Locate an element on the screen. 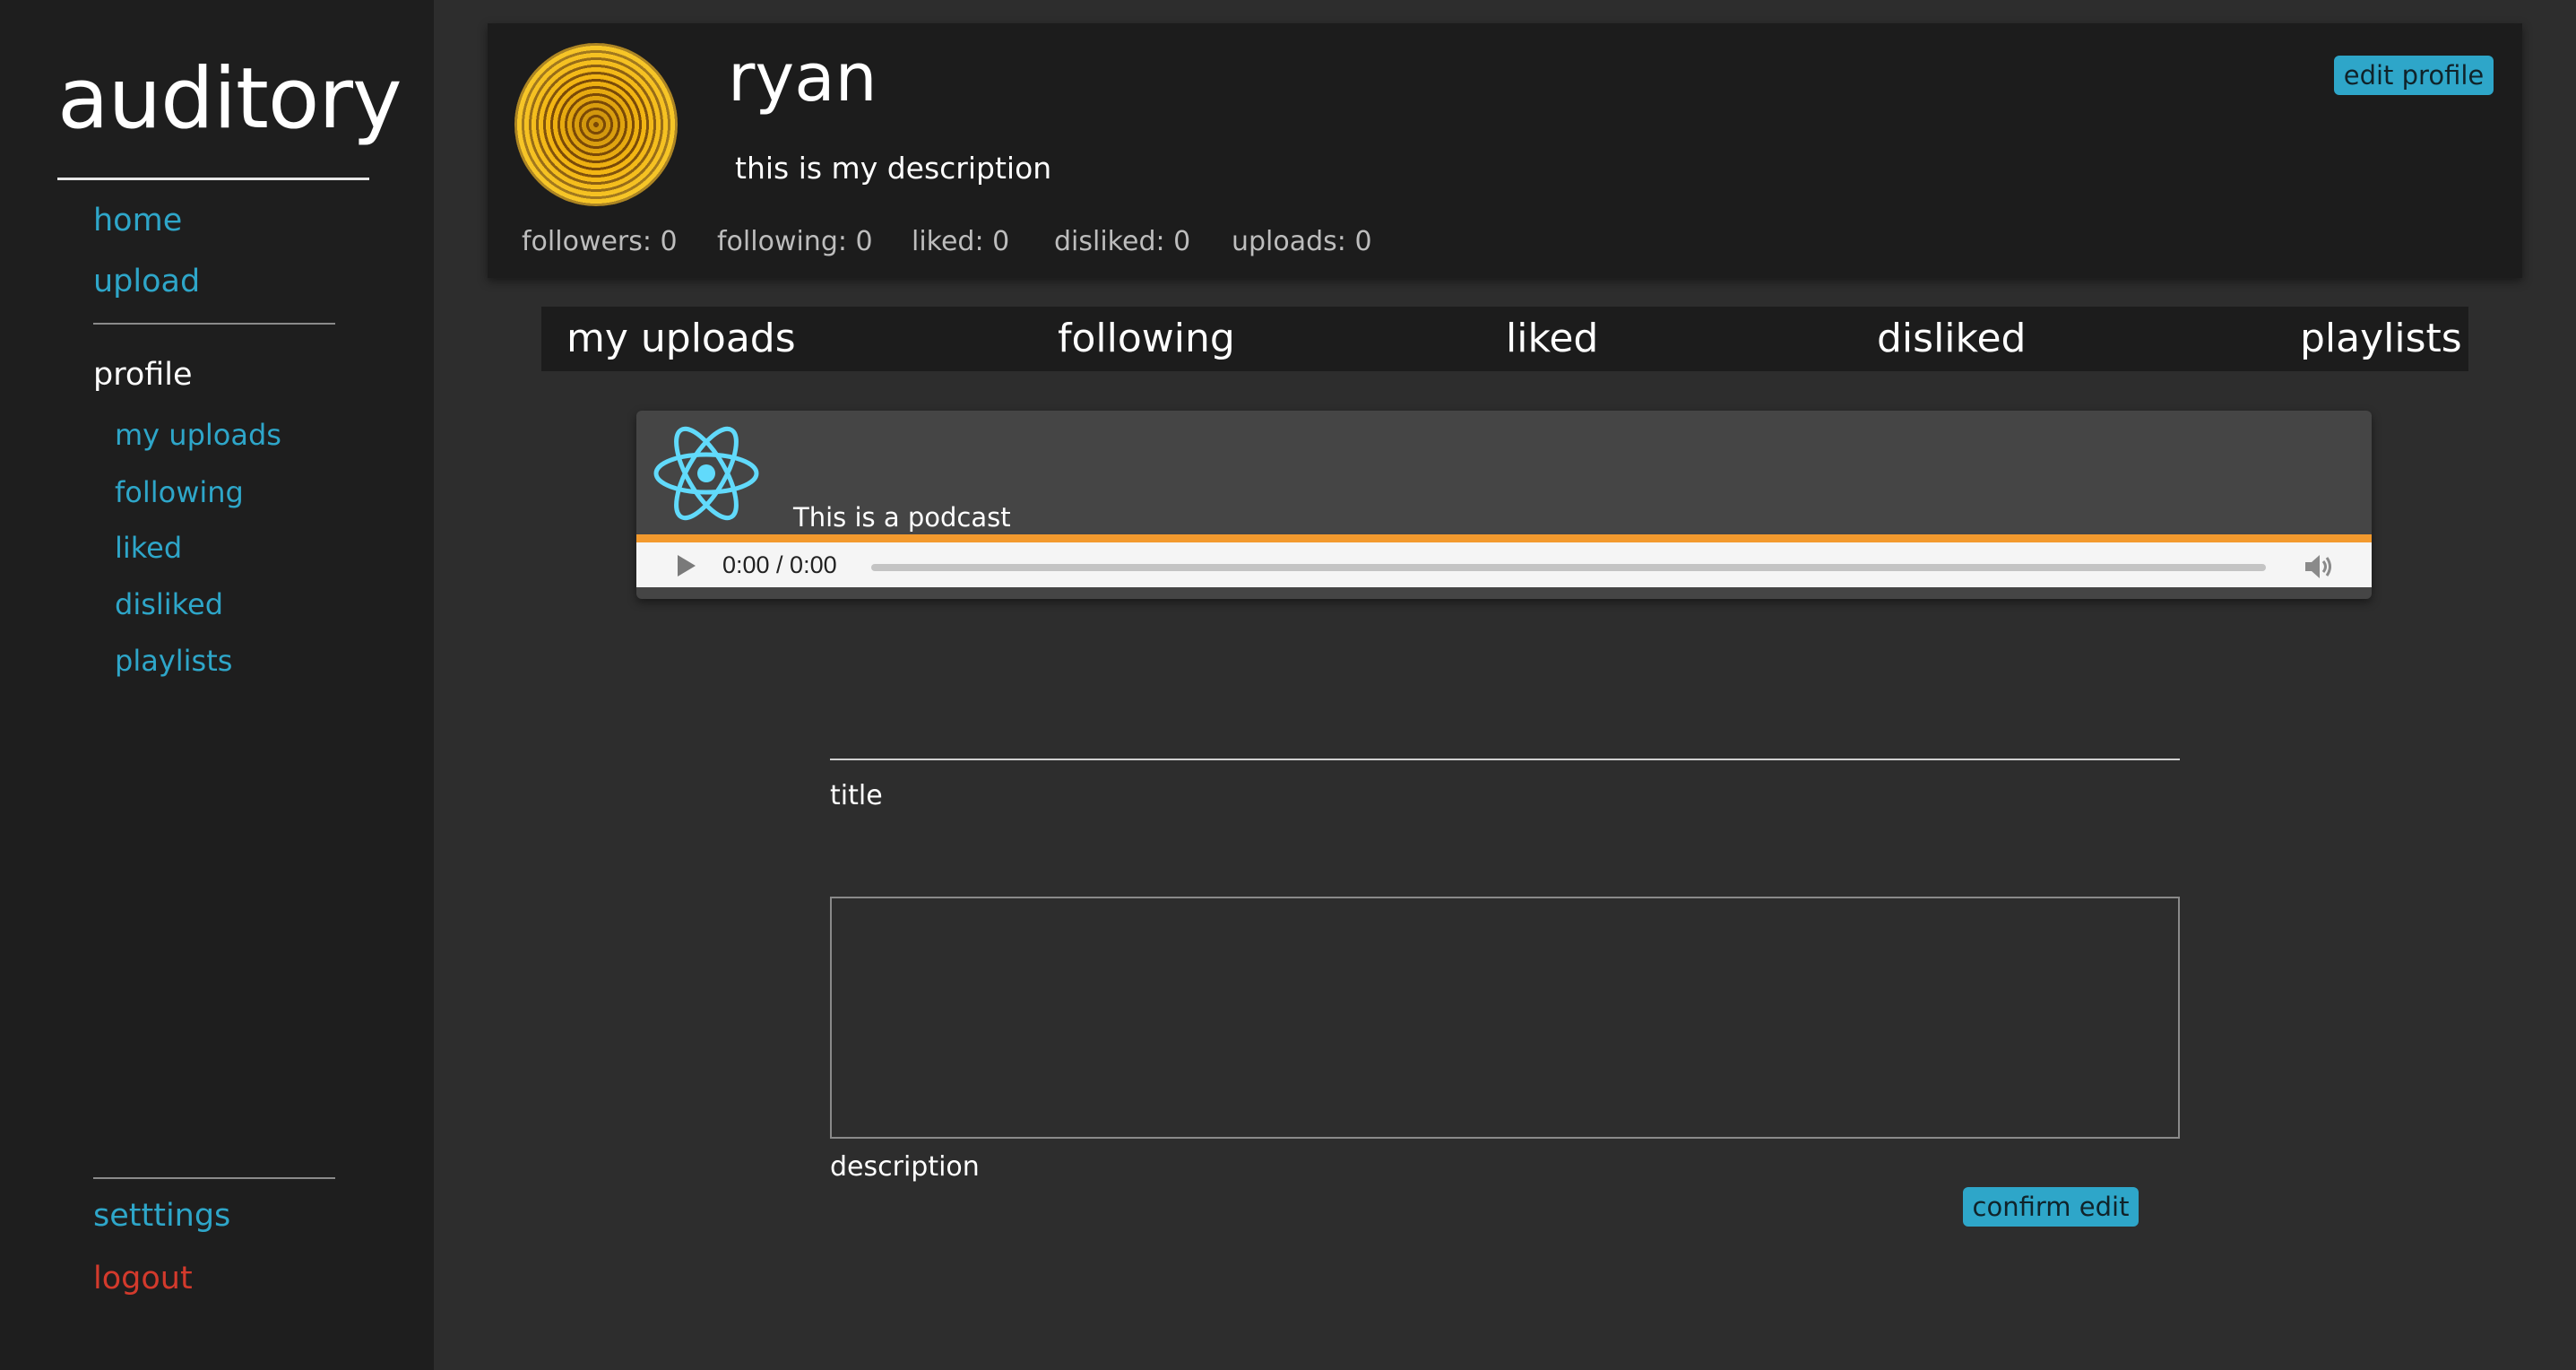  tab-my-uploads: my uploads is located at coordinates (681, 338).